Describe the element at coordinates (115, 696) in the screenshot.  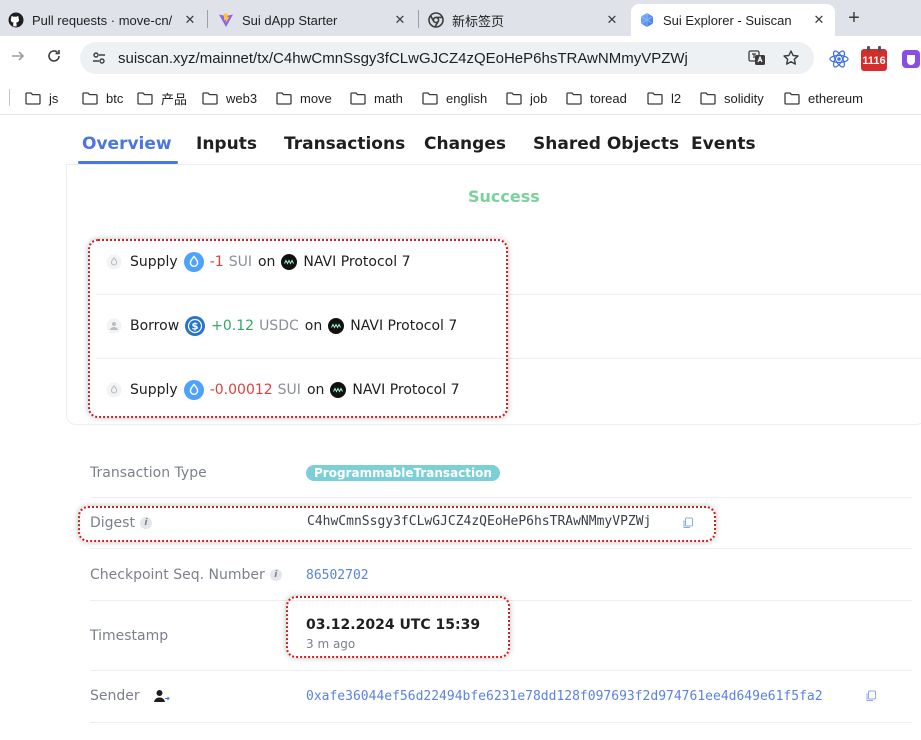
I see `sender-label-text: Sender` at that location.